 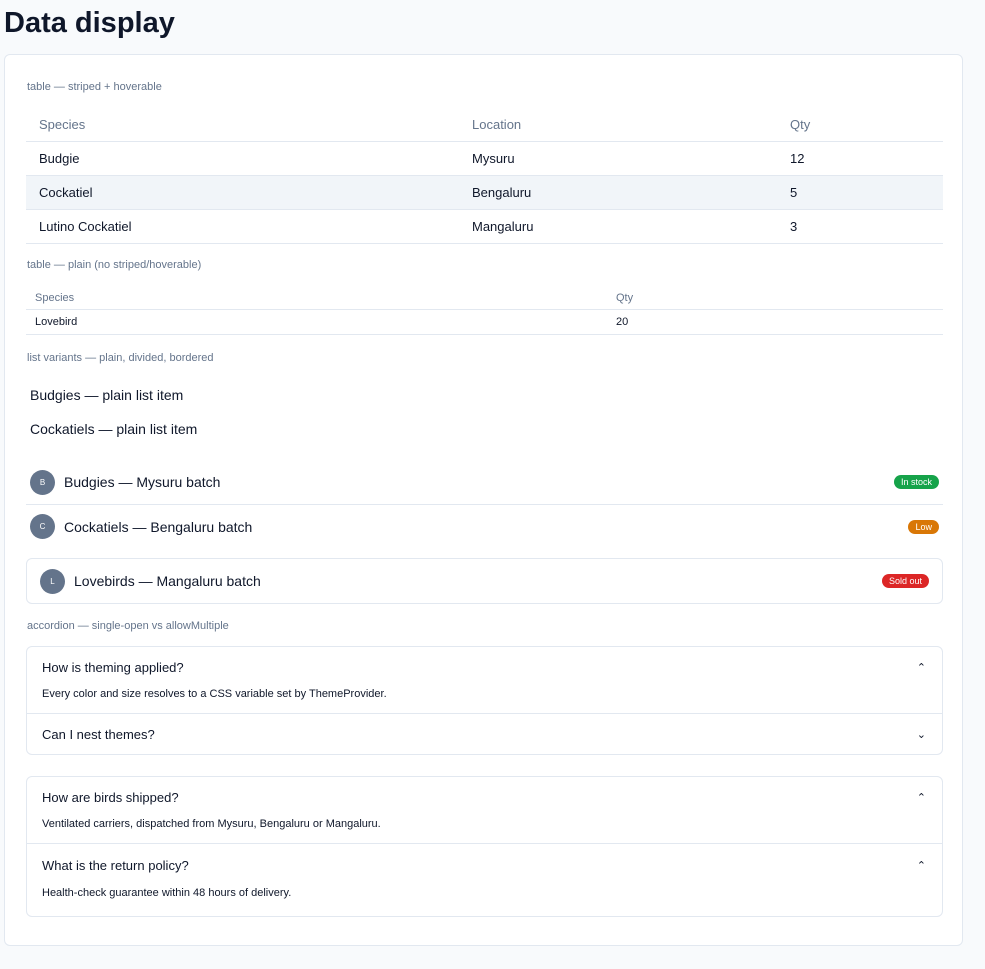 I want to click on plain-table: Species Qty Lovebird 20, so click(x=484, y=310).